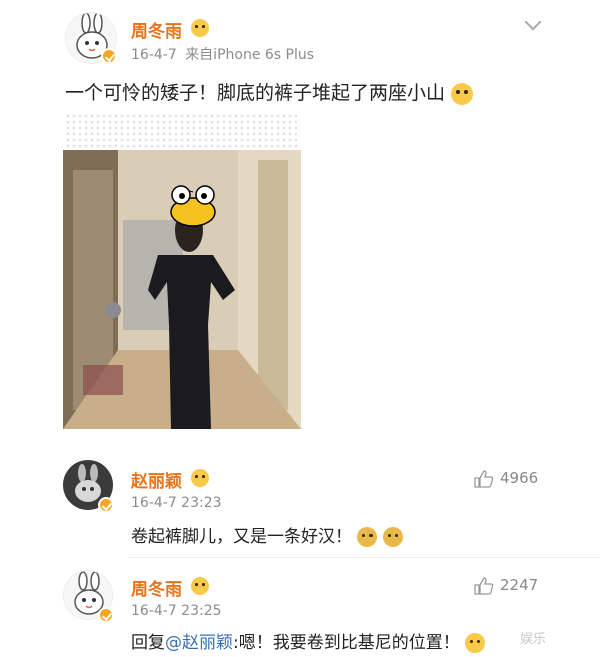 The height and width of the screenshot is (657, 600). I want to click on comment-time: 16-4-7 23:25, so click(176, 611).